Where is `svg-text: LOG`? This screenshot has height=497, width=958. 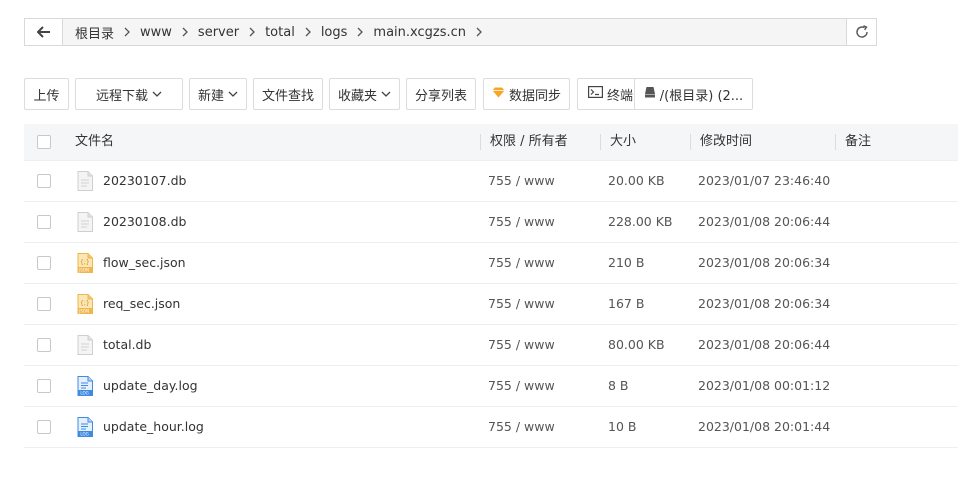 svg-text: LOG is located at coordinates (84, 393).